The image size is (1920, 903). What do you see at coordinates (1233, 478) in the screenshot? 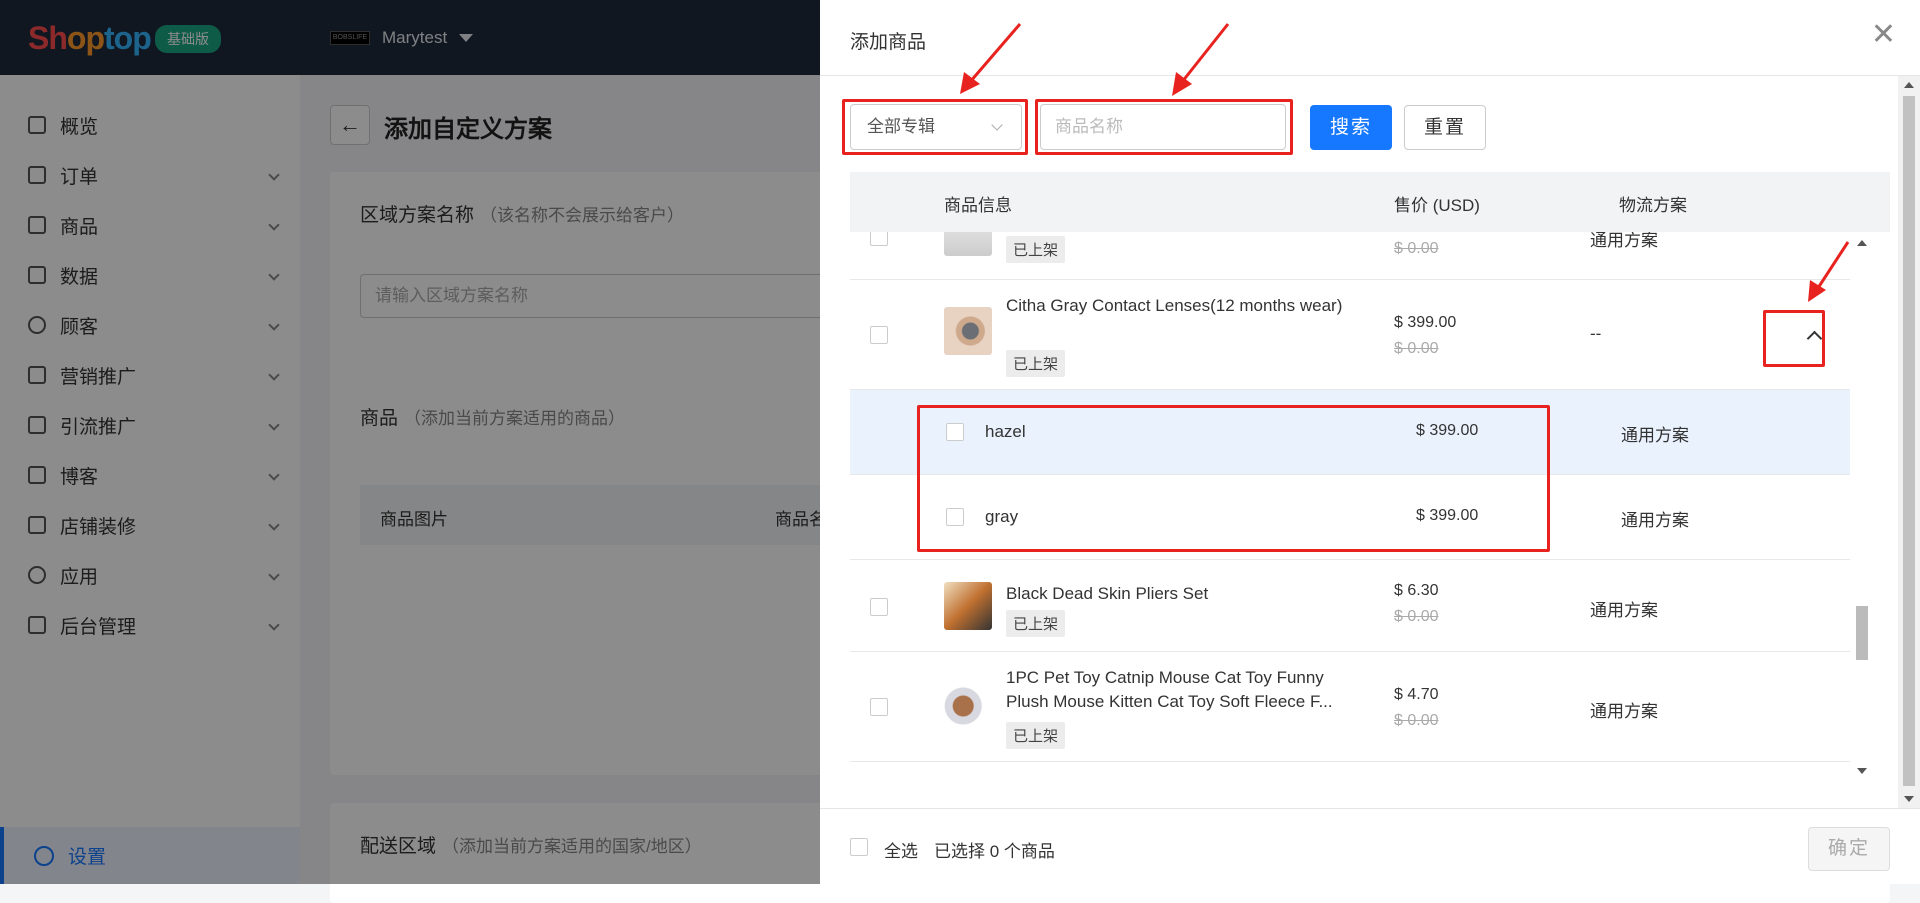
I see `annotation-box-variants` at bounding box center [1233, 478].